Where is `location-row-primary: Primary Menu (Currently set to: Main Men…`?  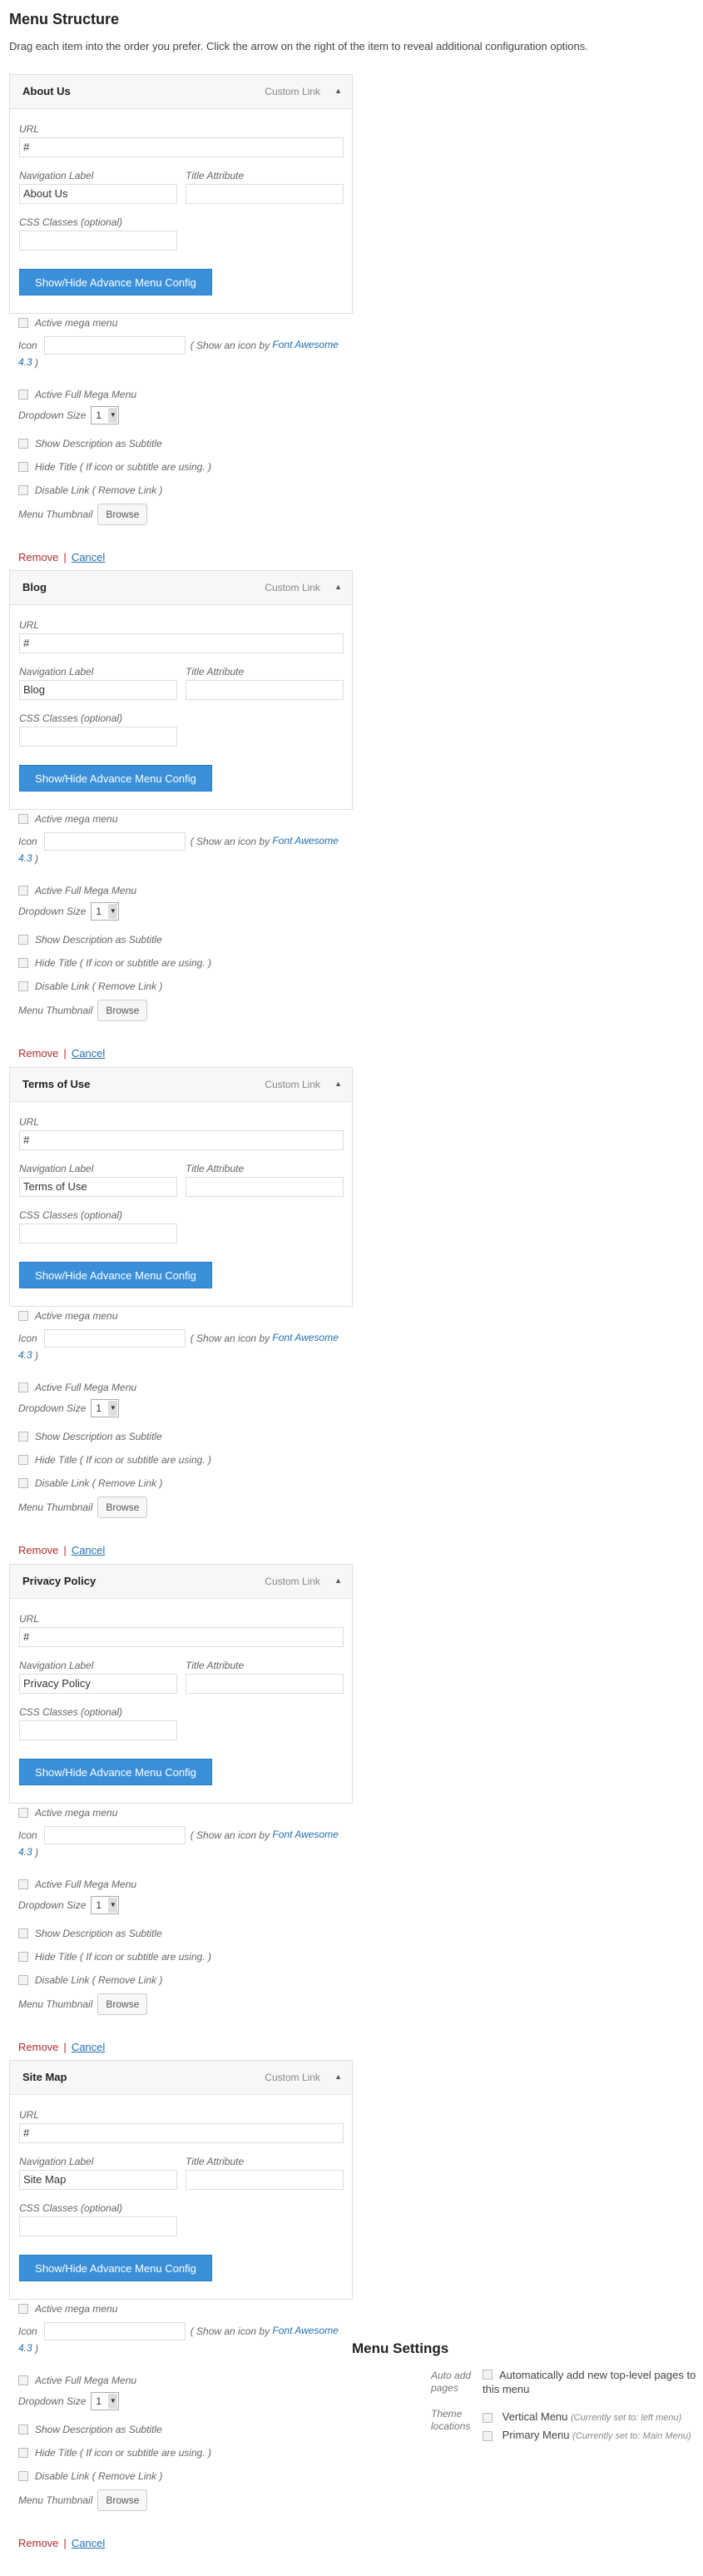 location-row-primary: Primary Menu (Currently set to: Main Men… is located at coordinates (587, 2436).